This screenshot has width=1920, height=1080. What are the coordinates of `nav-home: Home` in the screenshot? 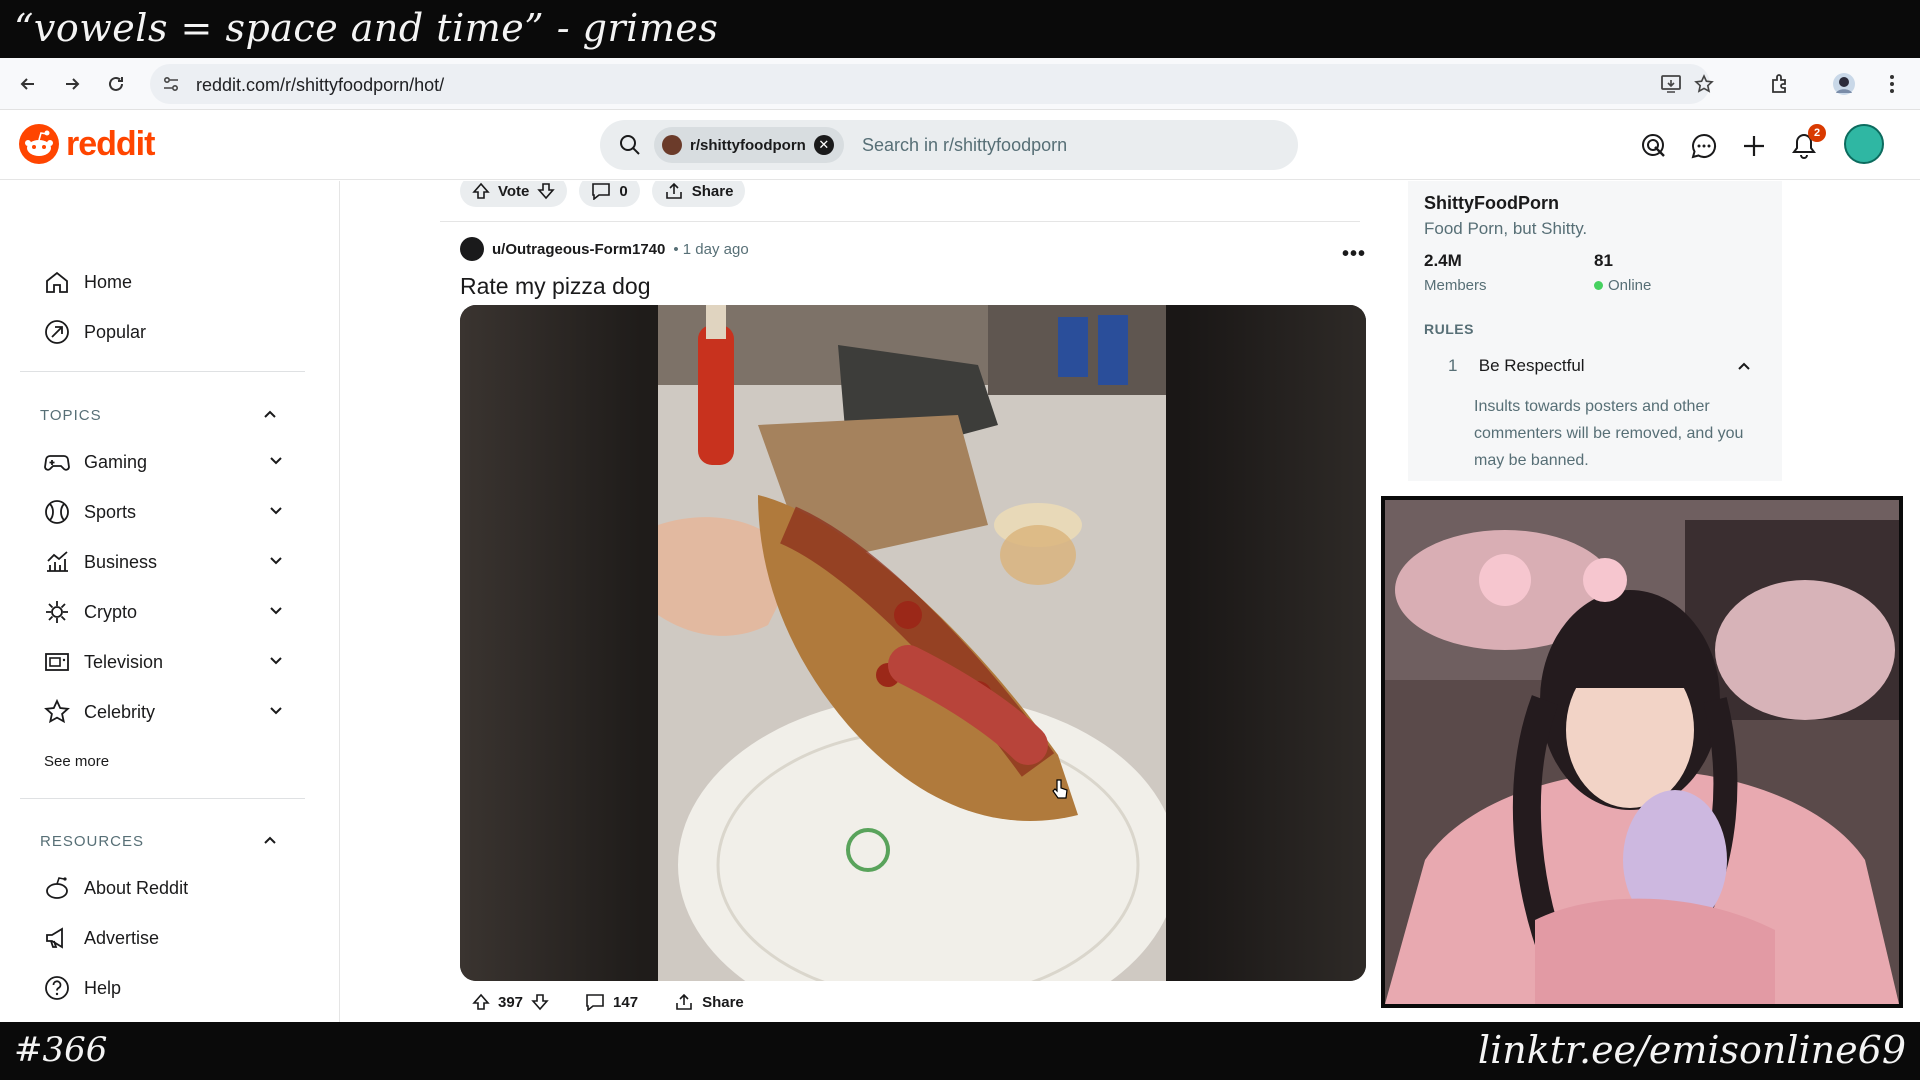 It's located at (164, 282).